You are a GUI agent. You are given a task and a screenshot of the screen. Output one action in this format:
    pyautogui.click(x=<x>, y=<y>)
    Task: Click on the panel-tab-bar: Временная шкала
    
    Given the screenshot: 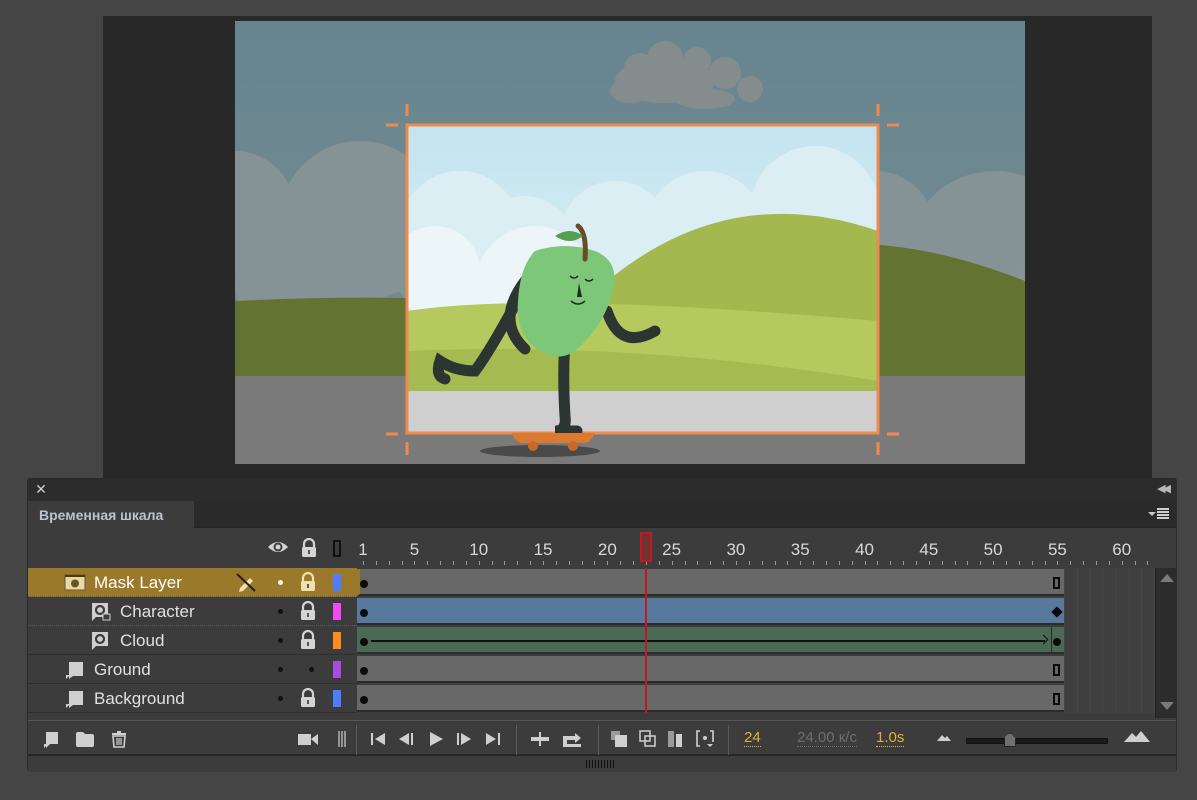 What is the action you would take?
    pyautogui.click(x=602, y=515)
    